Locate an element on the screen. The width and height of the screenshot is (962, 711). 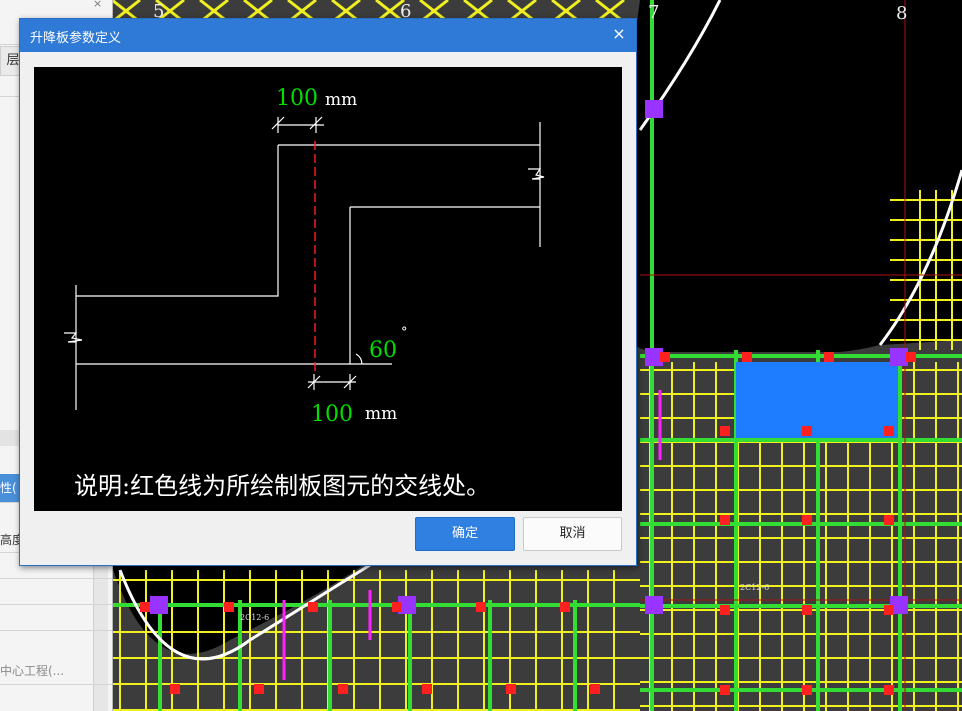
bottom-dimension-value: 100 is located at coordinates (332, 414).